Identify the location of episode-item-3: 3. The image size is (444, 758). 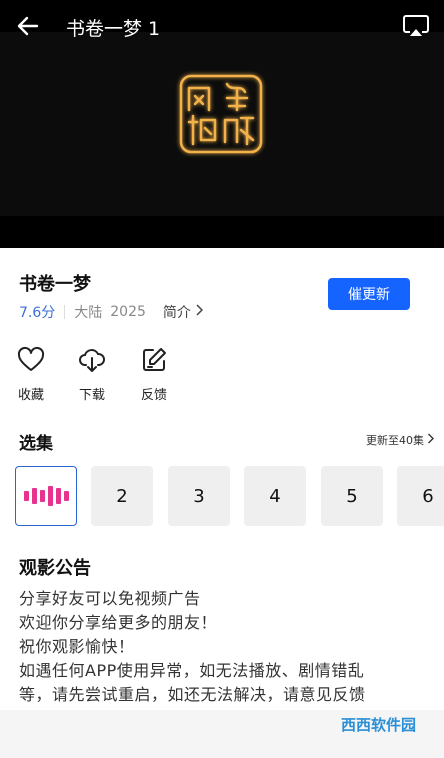
(199, 496).